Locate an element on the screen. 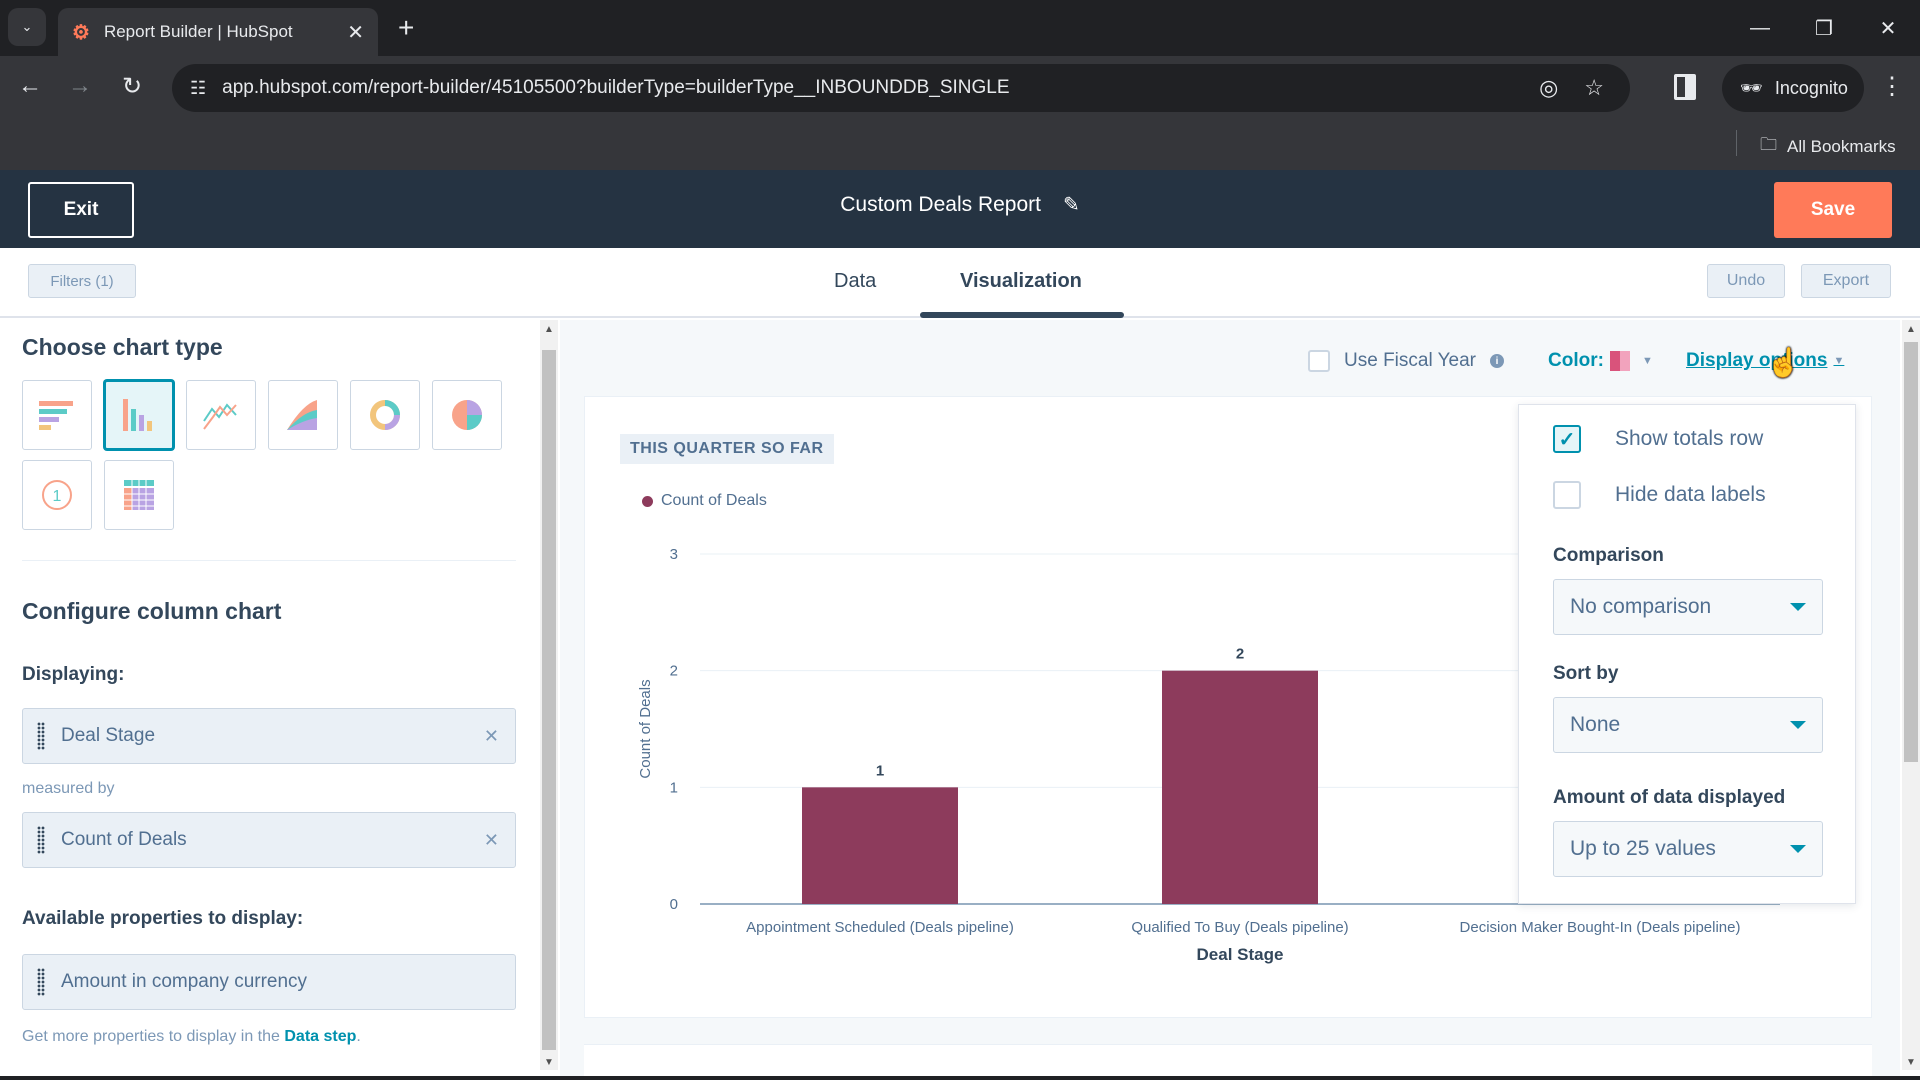 The image size is (1920, 1080). chart-type-table is located at coordinates (139, 495).